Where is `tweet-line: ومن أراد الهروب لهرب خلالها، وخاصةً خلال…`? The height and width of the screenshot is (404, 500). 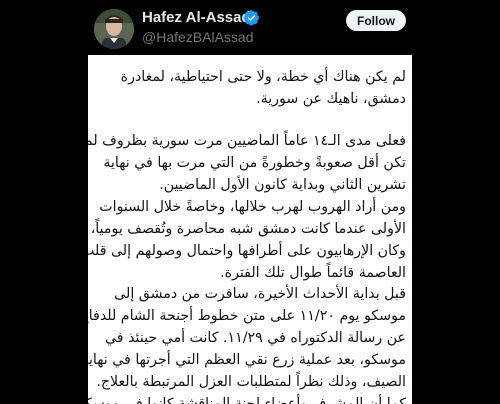
tweet-line: ومن أراد الهروب لهرب خلالها، وخاصةً خلال… is located at coordinates (252, 207).